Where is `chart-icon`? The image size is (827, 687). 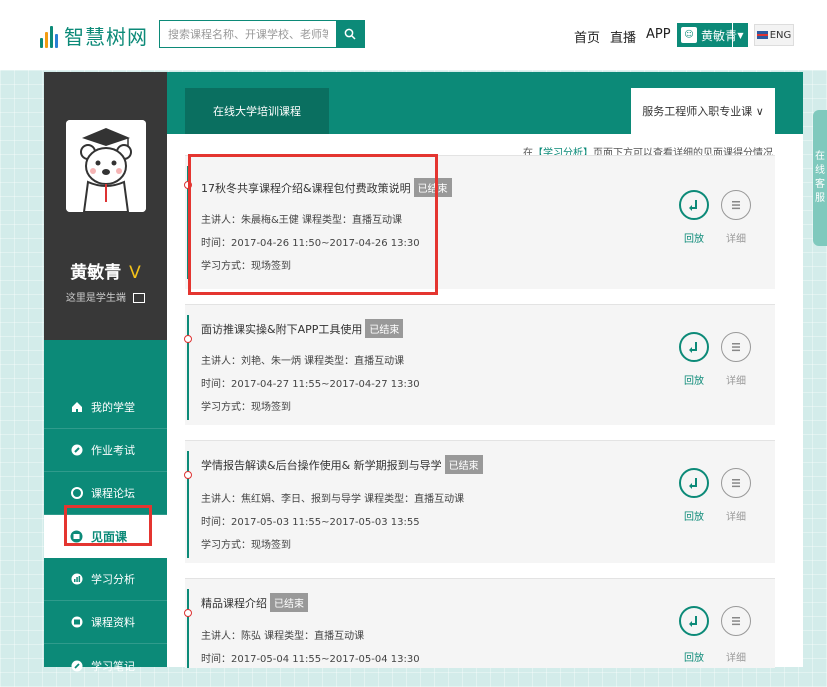
chart-icon is located at coordinates (76, 579).